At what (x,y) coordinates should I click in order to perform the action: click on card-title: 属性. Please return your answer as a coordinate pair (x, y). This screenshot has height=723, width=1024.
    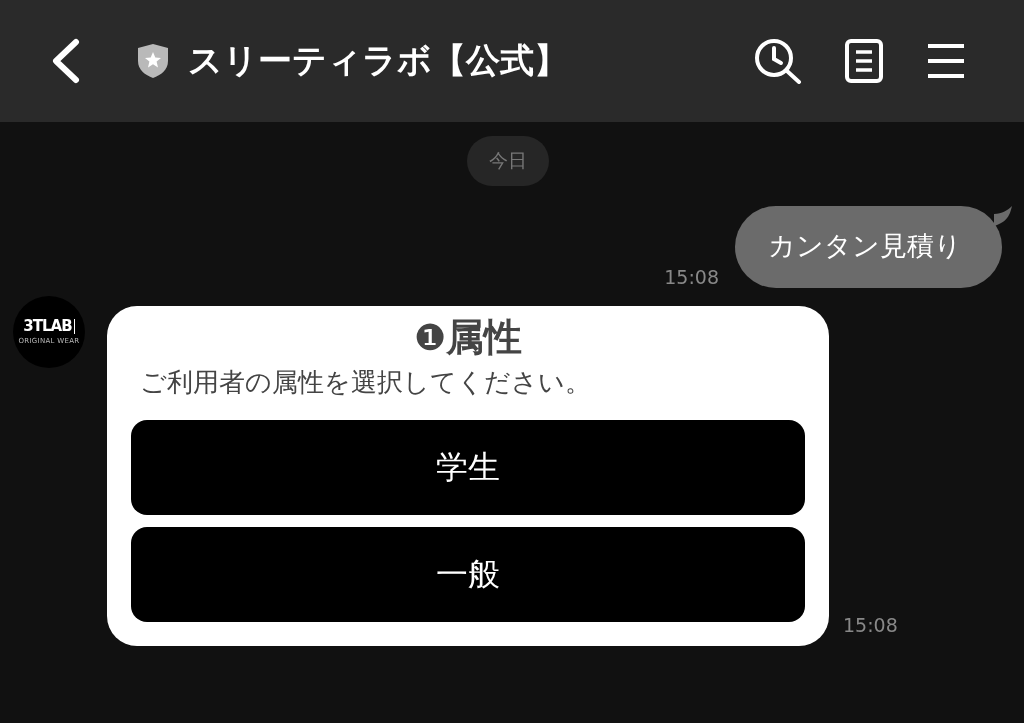
    Looking at the image, I should click on (484, 337).